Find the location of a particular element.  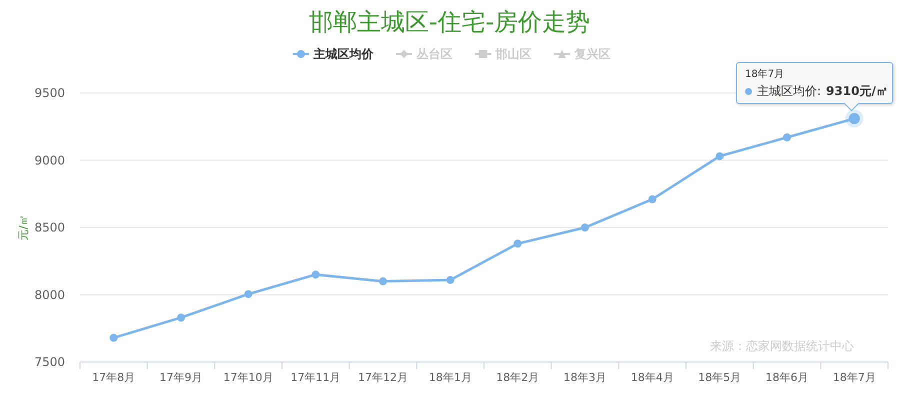

y-tick-label: 8000 is located at coordinates (49, 295).